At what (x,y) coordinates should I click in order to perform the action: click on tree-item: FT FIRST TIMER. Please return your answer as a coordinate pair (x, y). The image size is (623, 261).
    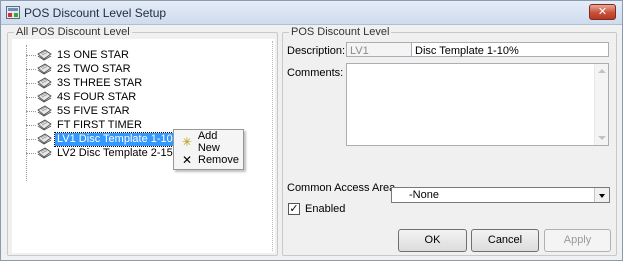
    Looking at the image, I should click on (85, 125).